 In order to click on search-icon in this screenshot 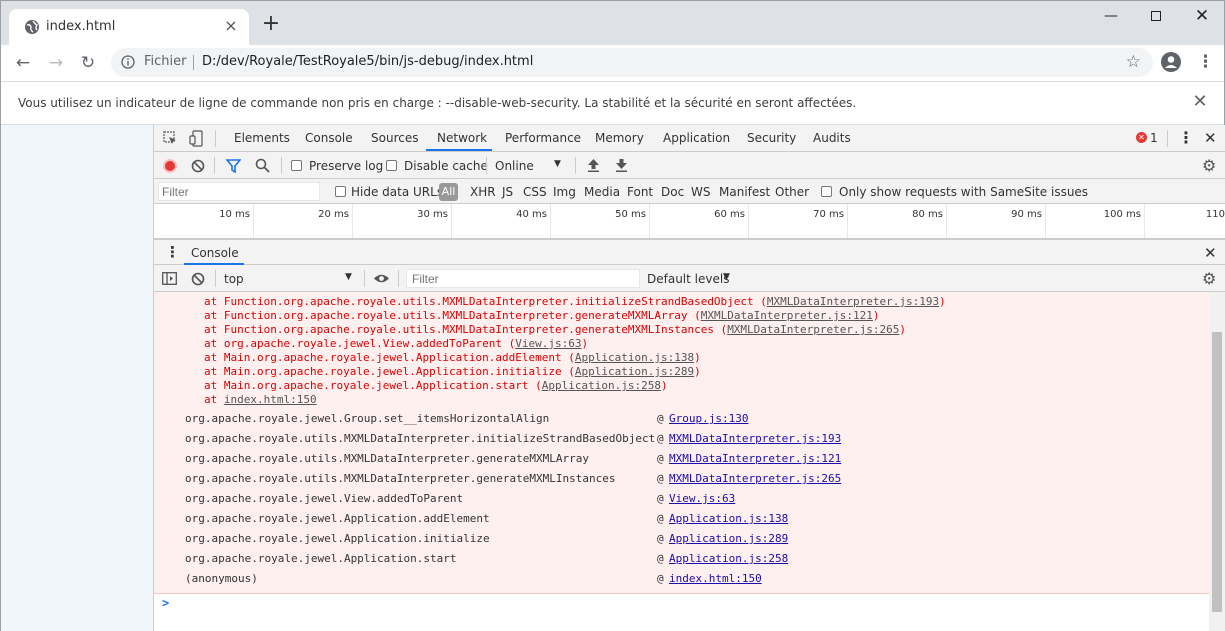, I will do `click(262, 165)`.